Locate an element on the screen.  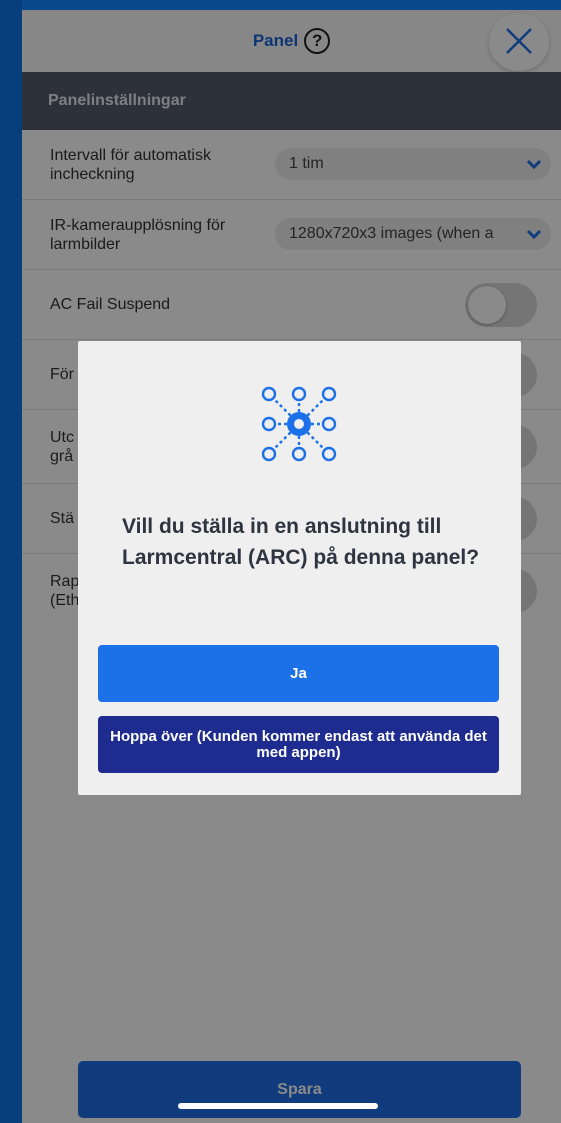
home-indicator is located at coordinates (278, 1106).